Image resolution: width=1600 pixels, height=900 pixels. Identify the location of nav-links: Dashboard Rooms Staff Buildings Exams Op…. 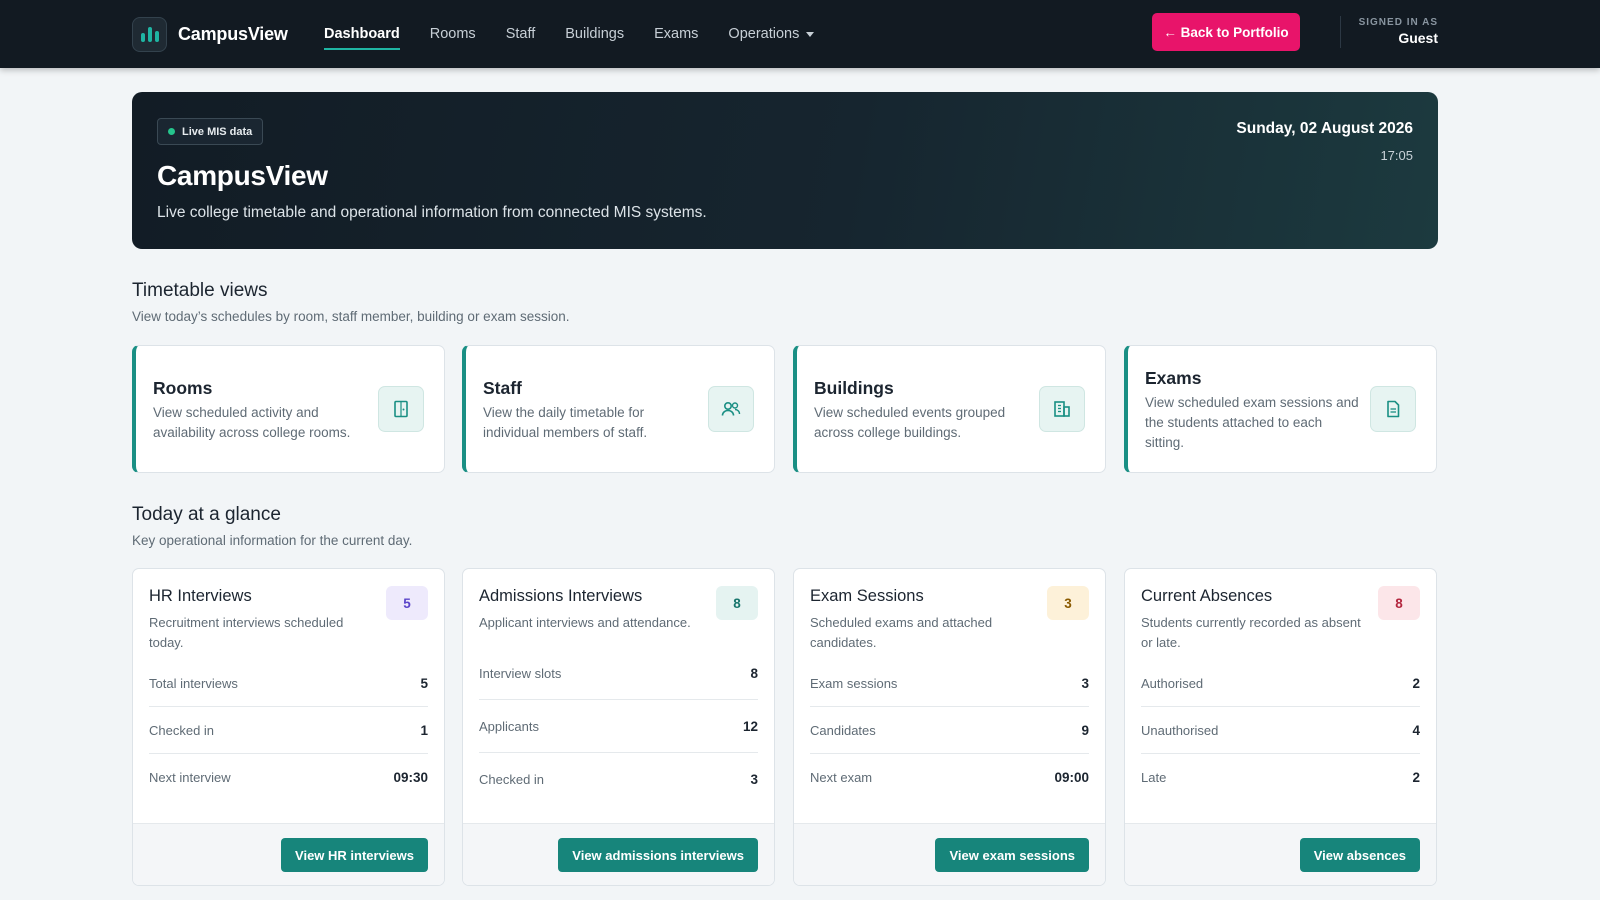
(584, 34).